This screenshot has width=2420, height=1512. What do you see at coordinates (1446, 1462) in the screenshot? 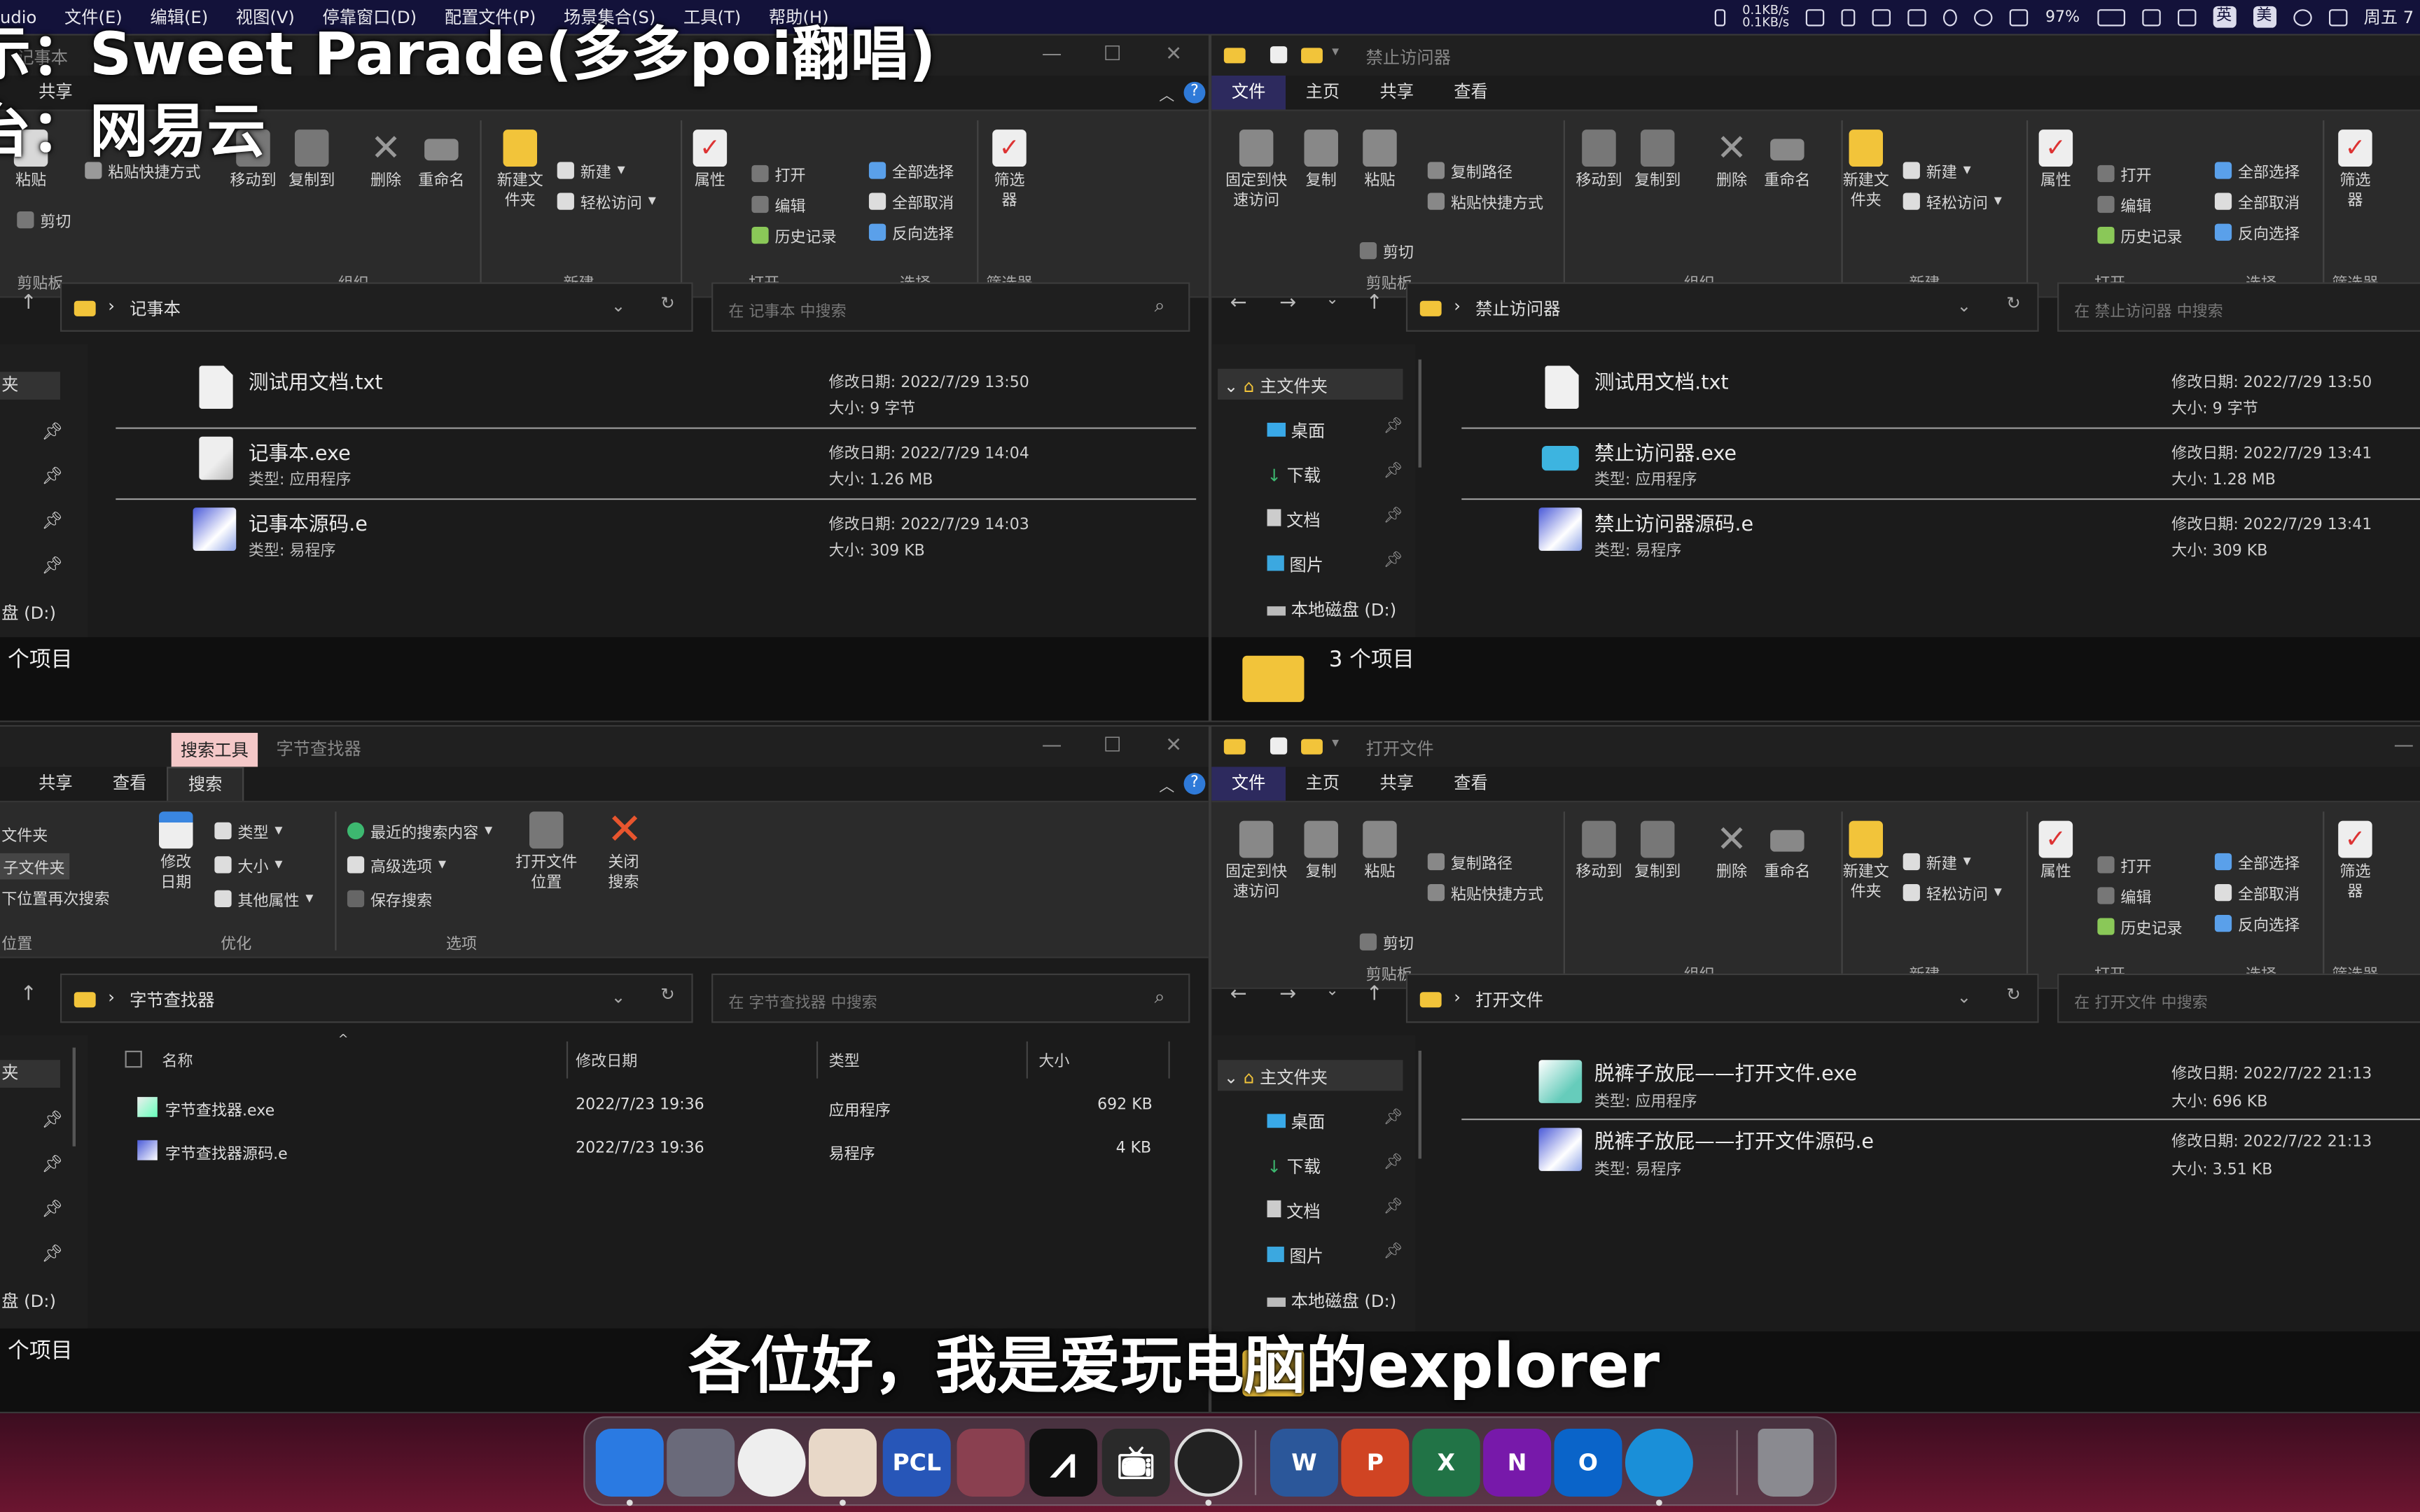
I see `dock-excel-icon: X` at bounding box center [1446, 1462].